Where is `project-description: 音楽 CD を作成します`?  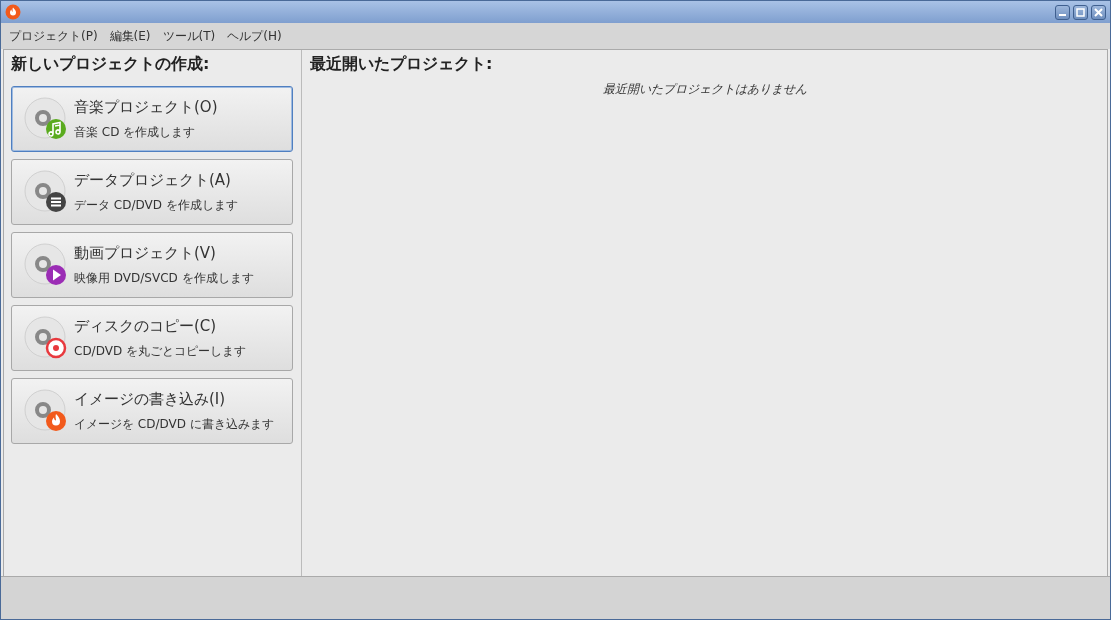
project-description: 音楽 CD を作成します is located at coordinates (135, 132).